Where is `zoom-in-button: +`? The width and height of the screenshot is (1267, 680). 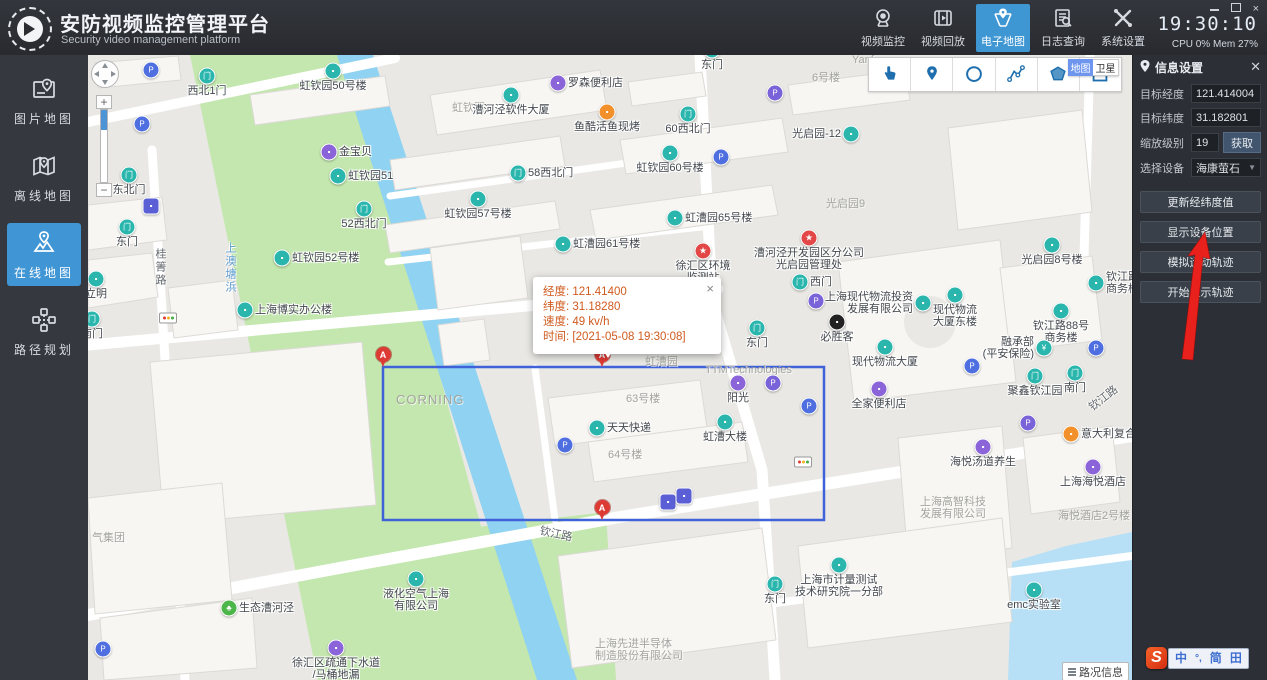 zoom-in-button: + is located at coordinates (104, 102).